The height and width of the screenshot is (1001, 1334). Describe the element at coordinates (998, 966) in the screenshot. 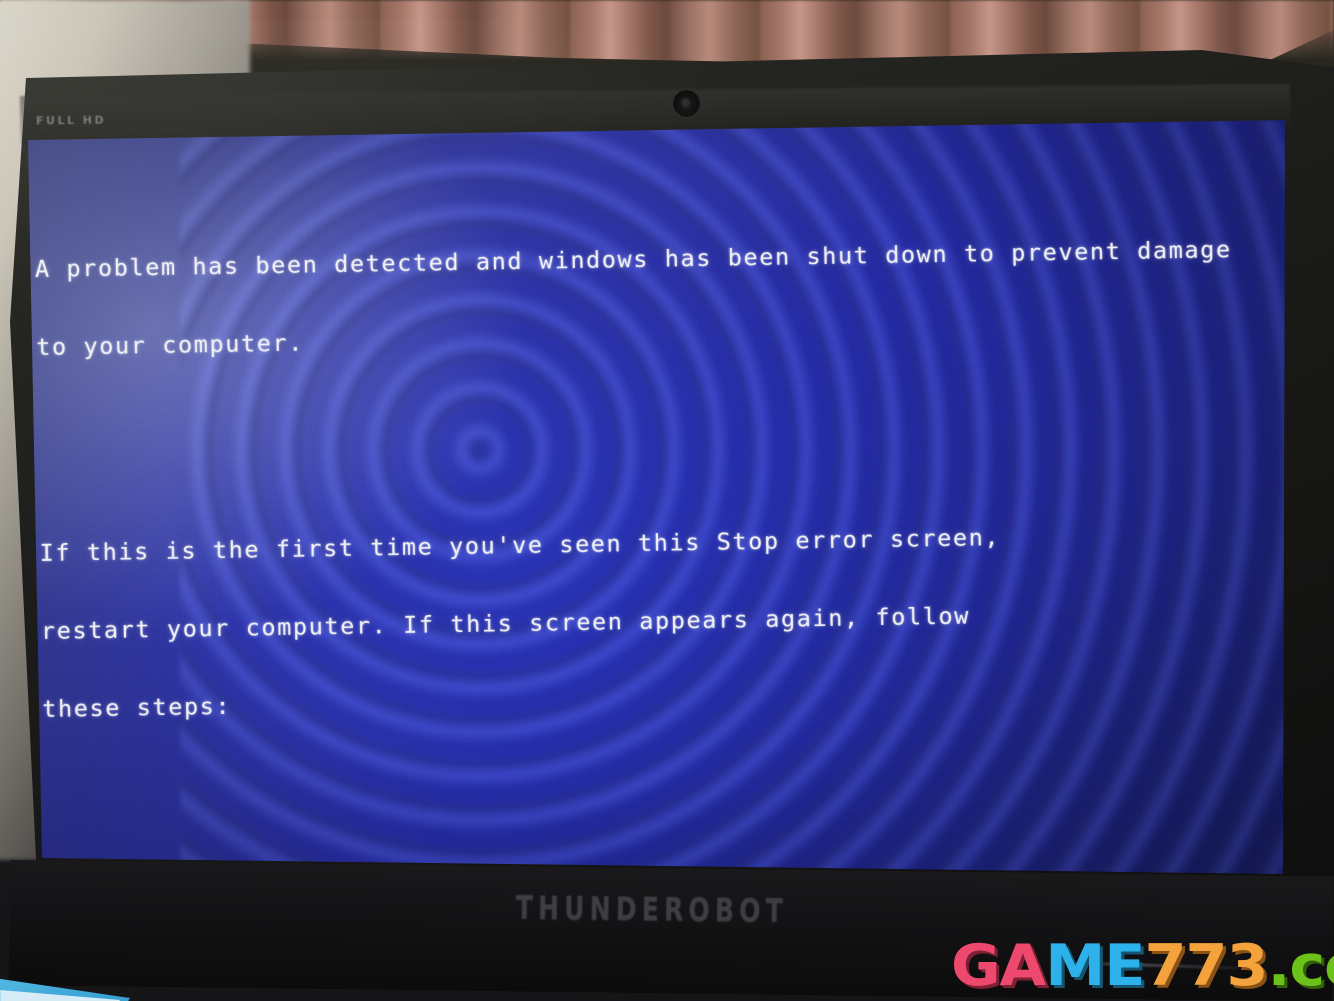

I see `watermark-part-ga: GA` at that location.